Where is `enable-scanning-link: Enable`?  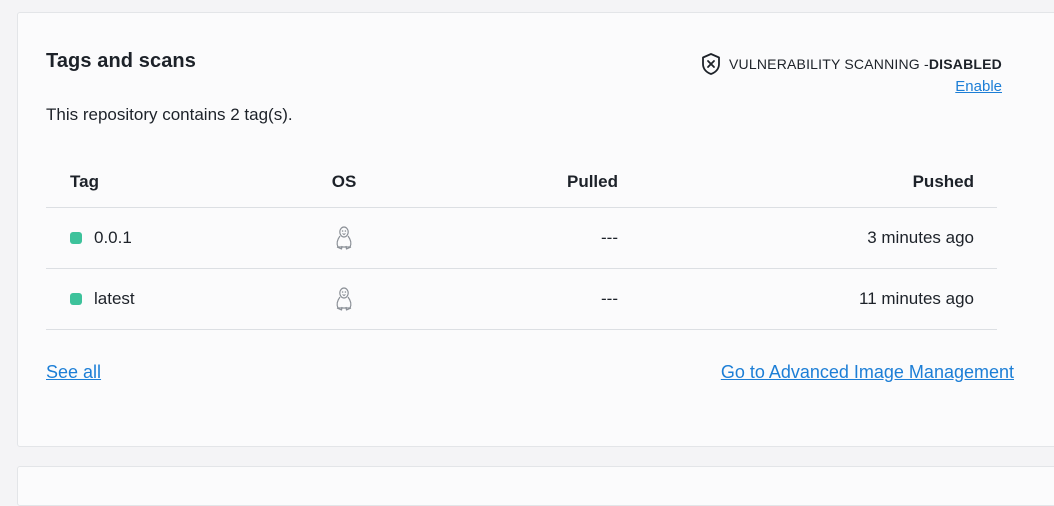
enable-scanning-link: Enable is located at coordinates (978, 86).